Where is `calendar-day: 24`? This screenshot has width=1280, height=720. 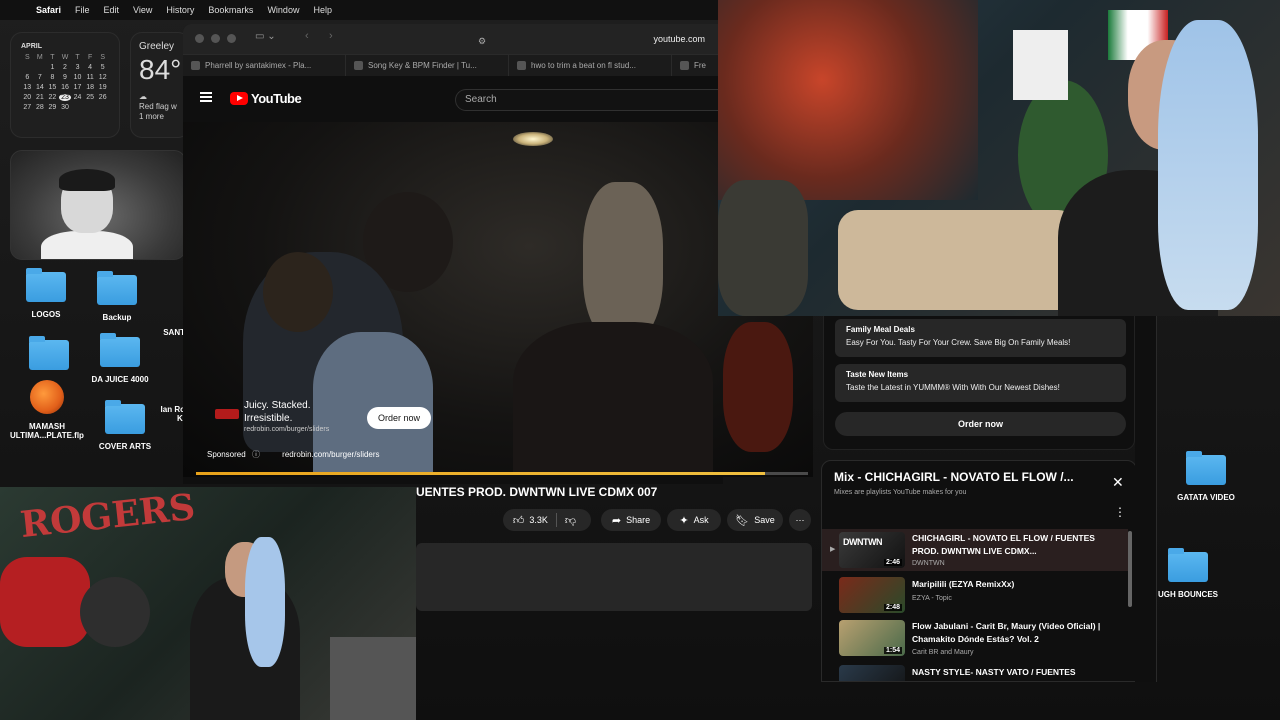
calendar-day: 24 is located at coordinates (77, 97).